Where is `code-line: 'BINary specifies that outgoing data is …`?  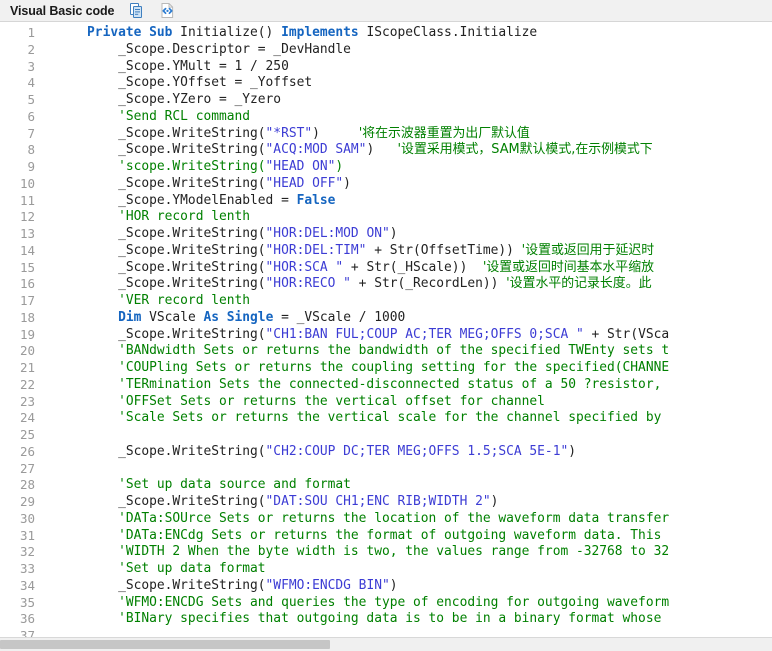
code-line: 'BINary specifies that outgoing data is … is located at coordinates (414, 619).